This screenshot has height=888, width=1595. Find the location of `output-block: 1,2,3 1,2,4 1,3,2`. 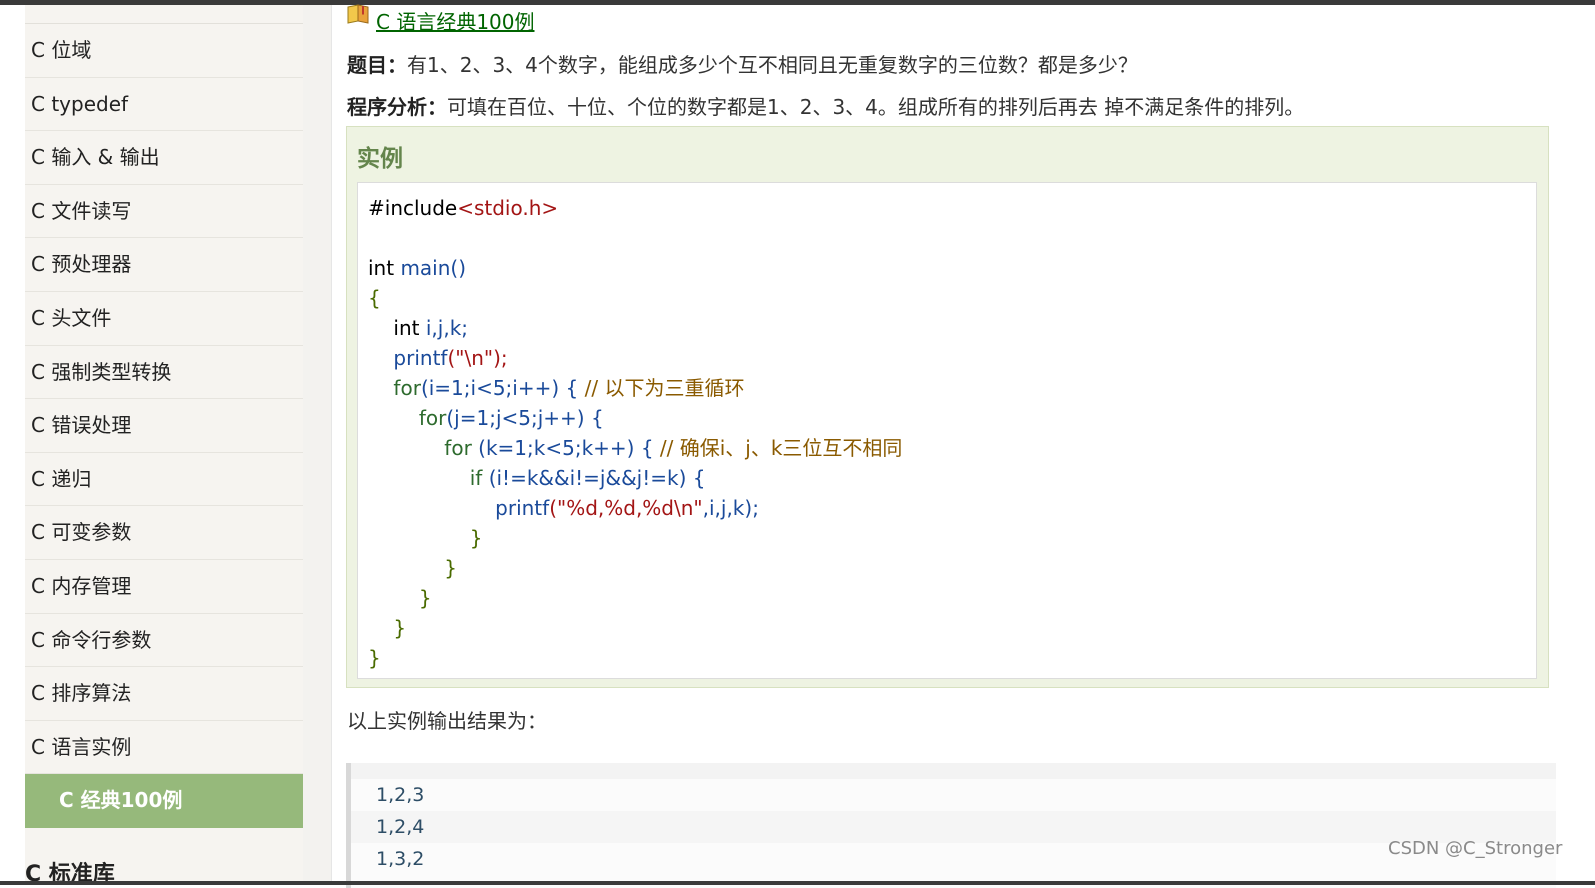

output-block: 1,2,3 1,2,4 1,3,2 is located at coordinates (951, 825).